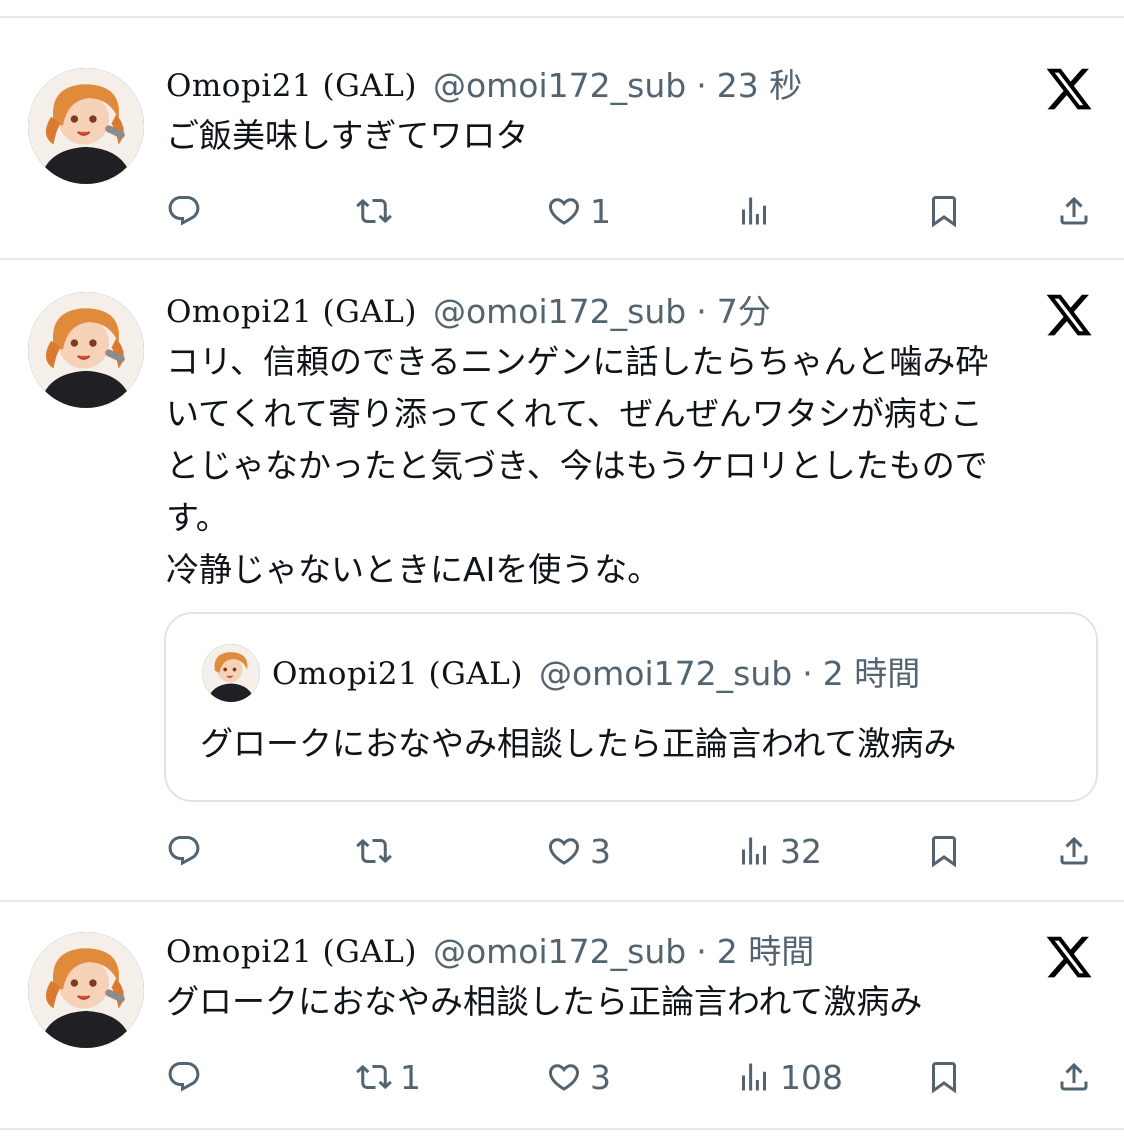 The image size is (1124, 1136). Describe the element at coordinates (562, 1129) in the screenshot. I see `bottom-divider` at that location.